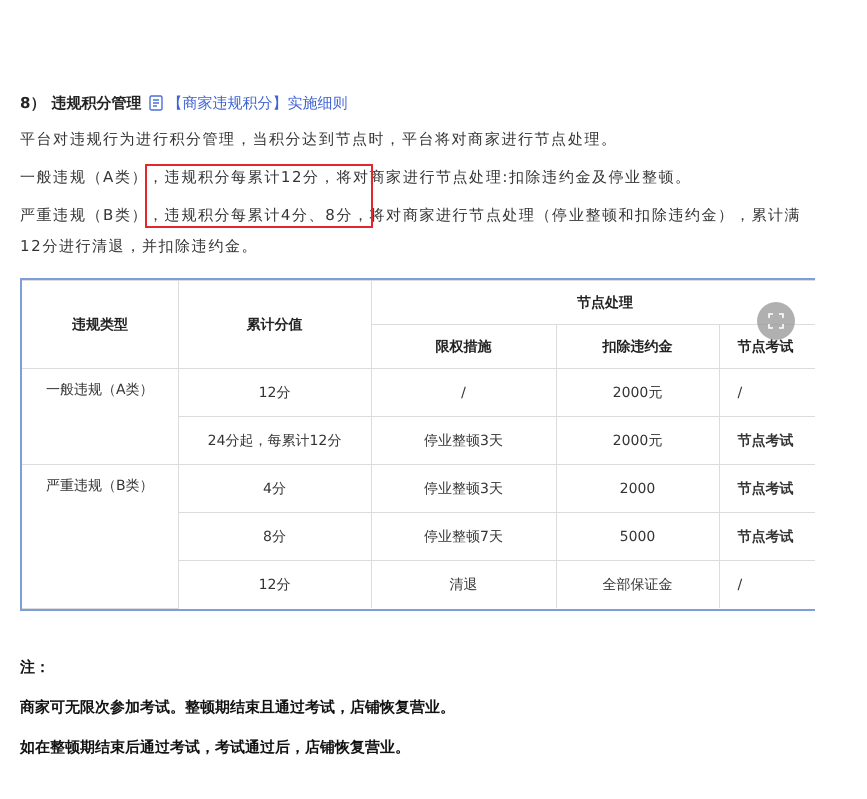 The width and height of the screenshot is (867, 799). I want to click on section-number: 8）, so click(33, 103).